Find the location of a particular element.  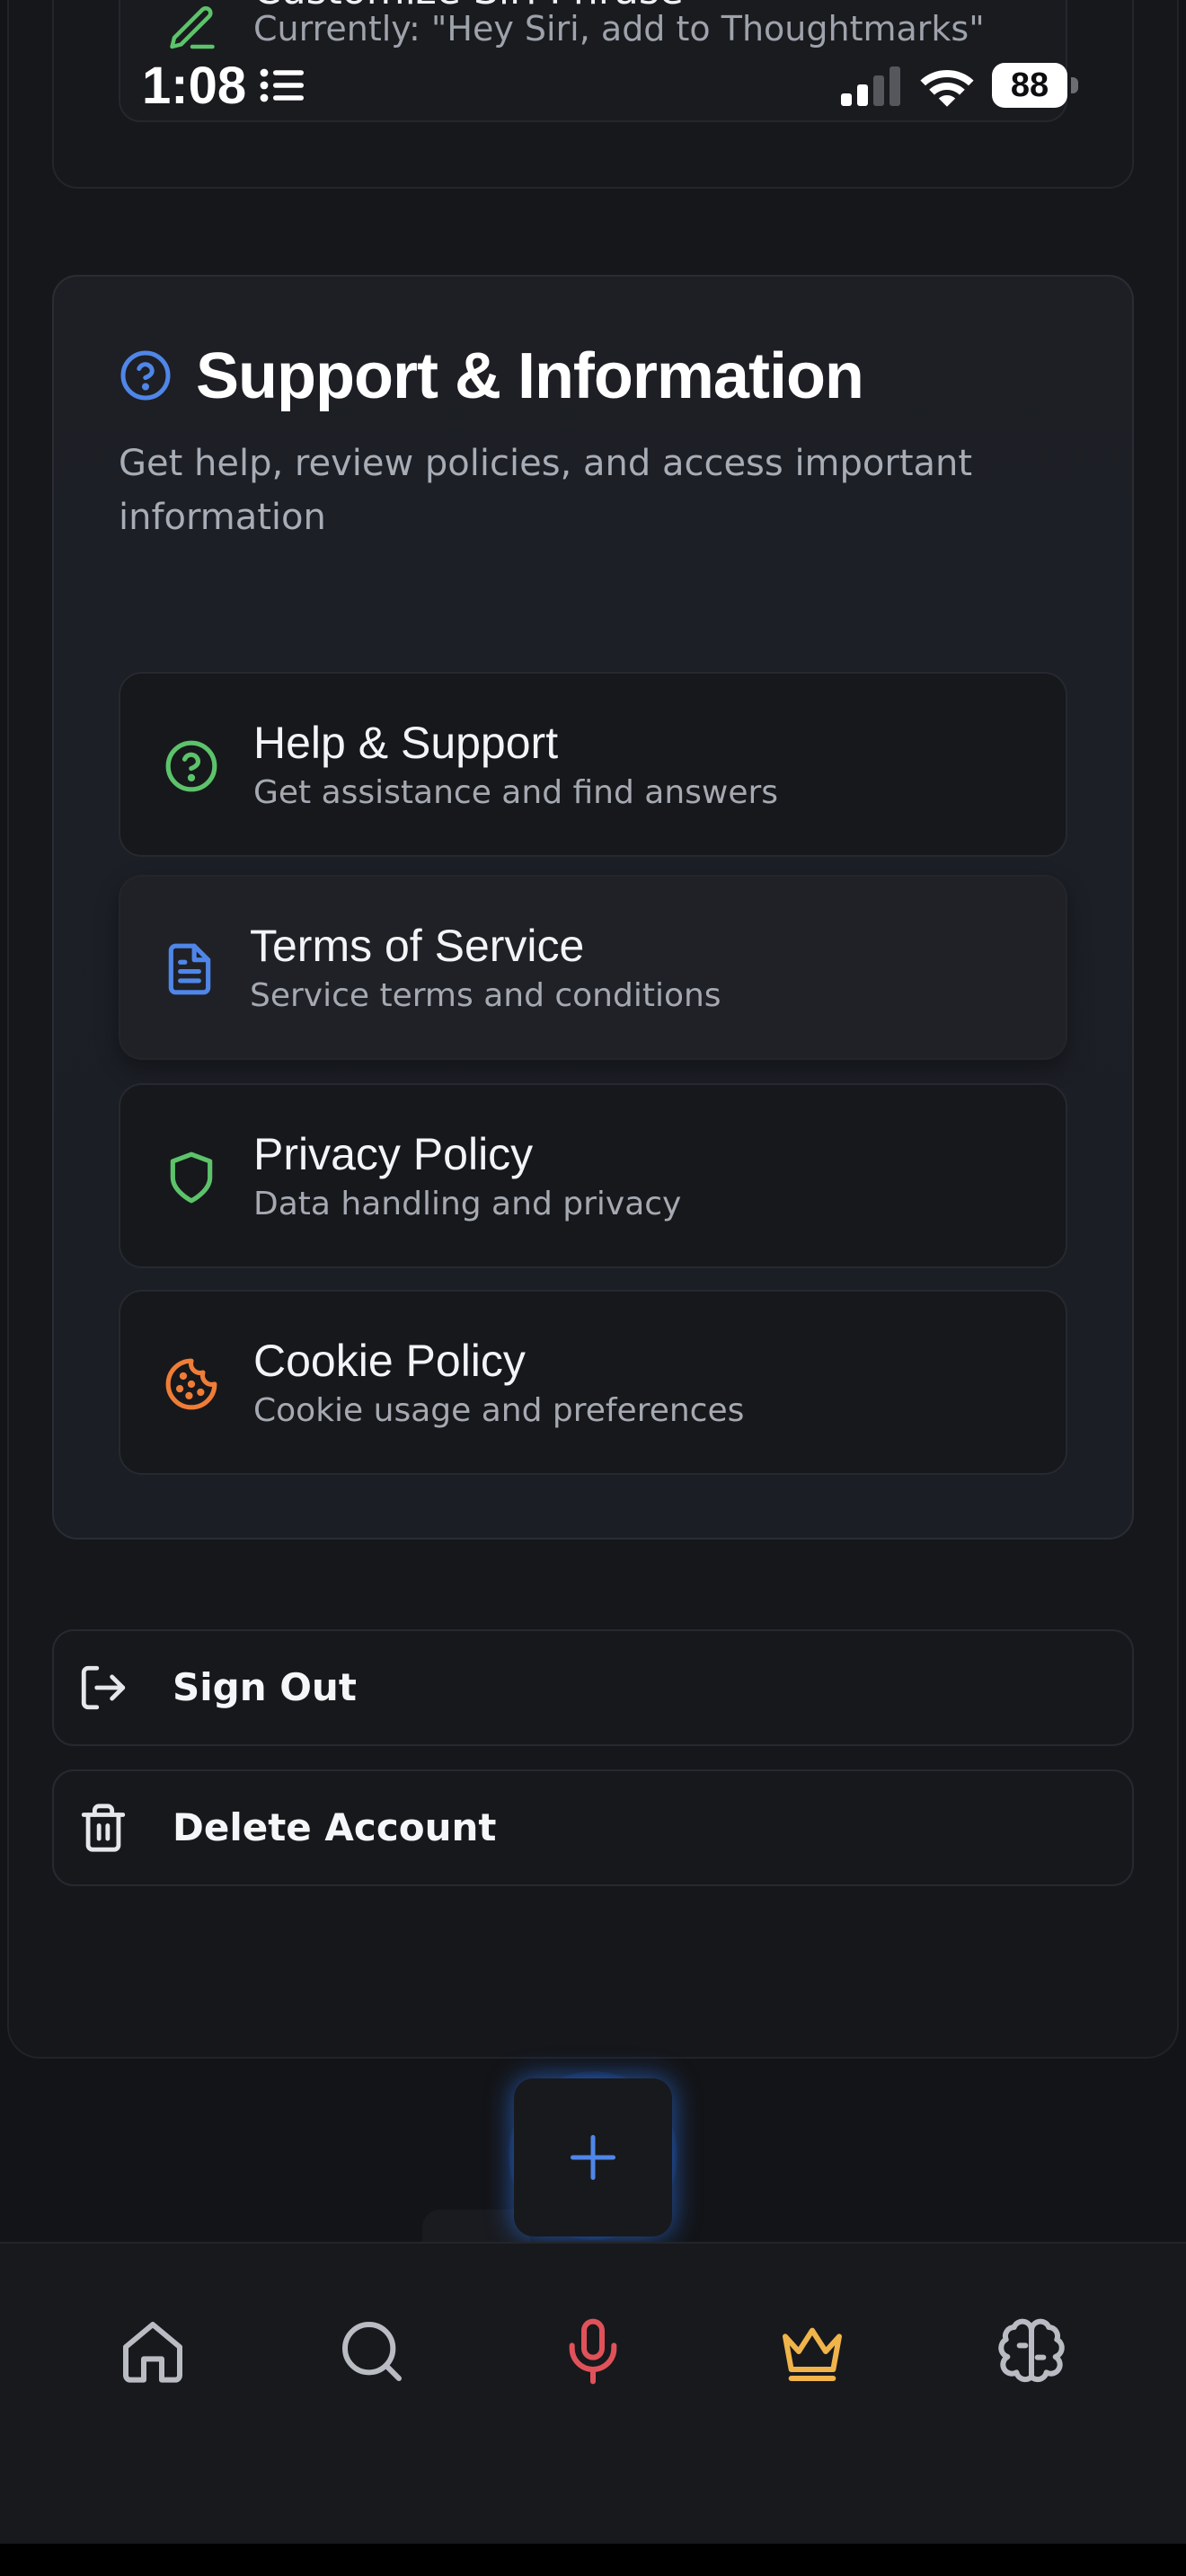

pencil-icon is located at coordinates (192, 27).